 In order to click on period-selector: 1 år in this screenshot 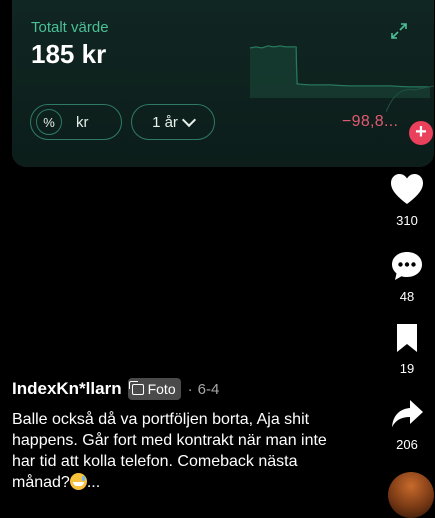, I will do `click(173, 122)`.